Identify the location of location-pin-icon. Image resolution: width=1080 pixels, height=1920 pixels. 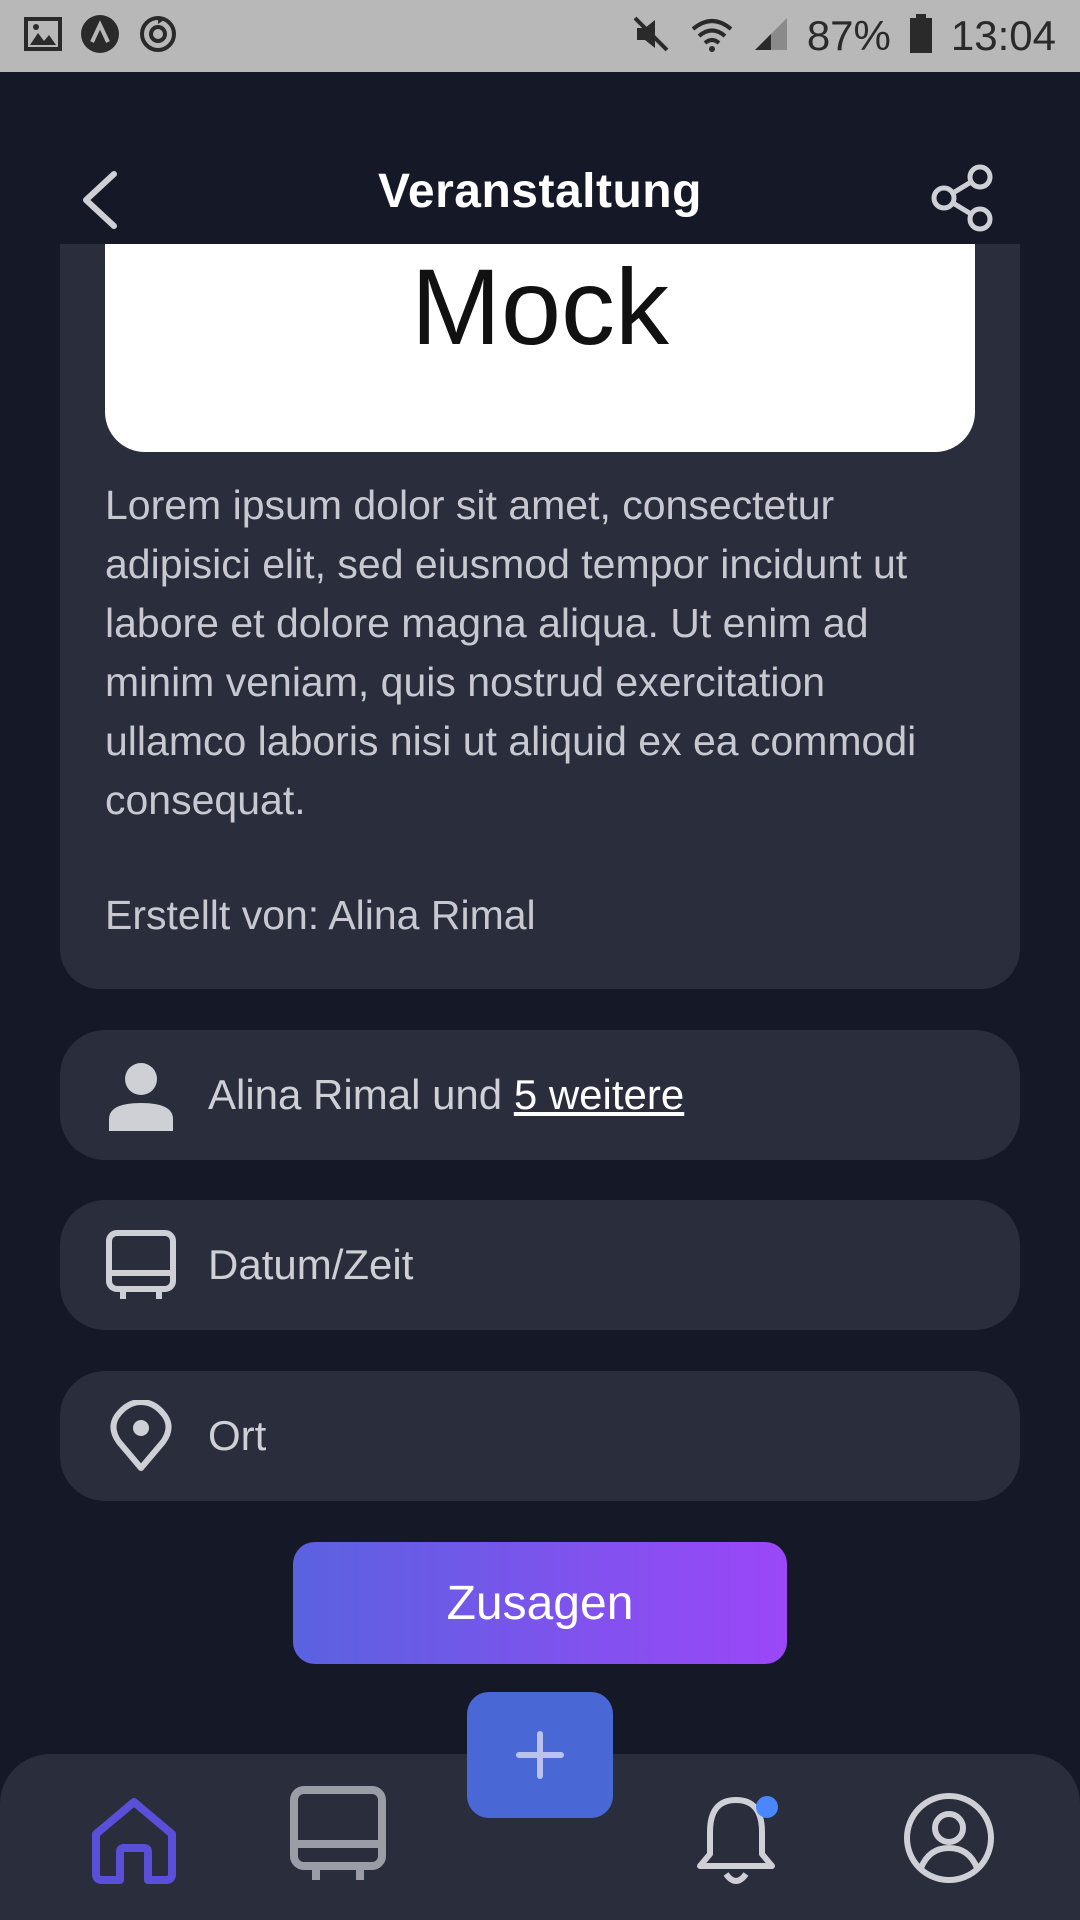
(141, 1436).